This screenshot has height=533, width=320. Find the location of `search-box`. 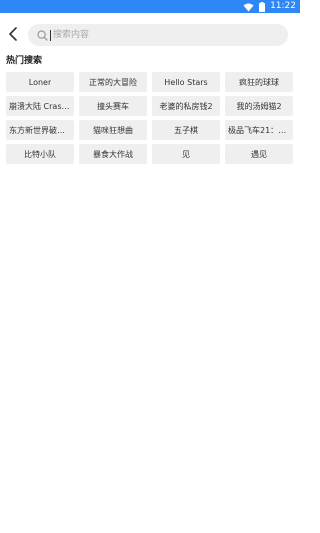

search-box is located at coordinates (158, 35).